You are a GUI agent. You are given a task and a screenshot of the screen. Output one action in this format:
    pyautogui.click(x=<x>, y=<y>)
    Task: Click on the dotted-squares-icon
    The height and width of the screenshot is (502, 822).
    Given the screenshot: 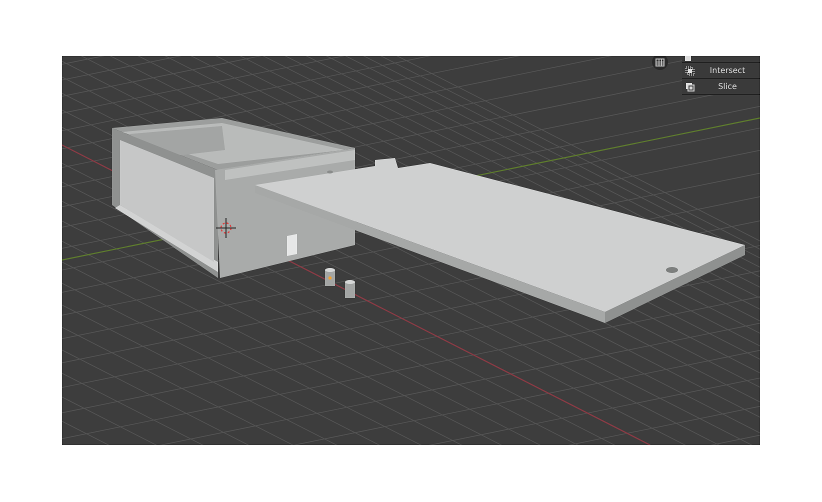 What is the action you would take?
    pyautogui.click(x=690, y=71)
    